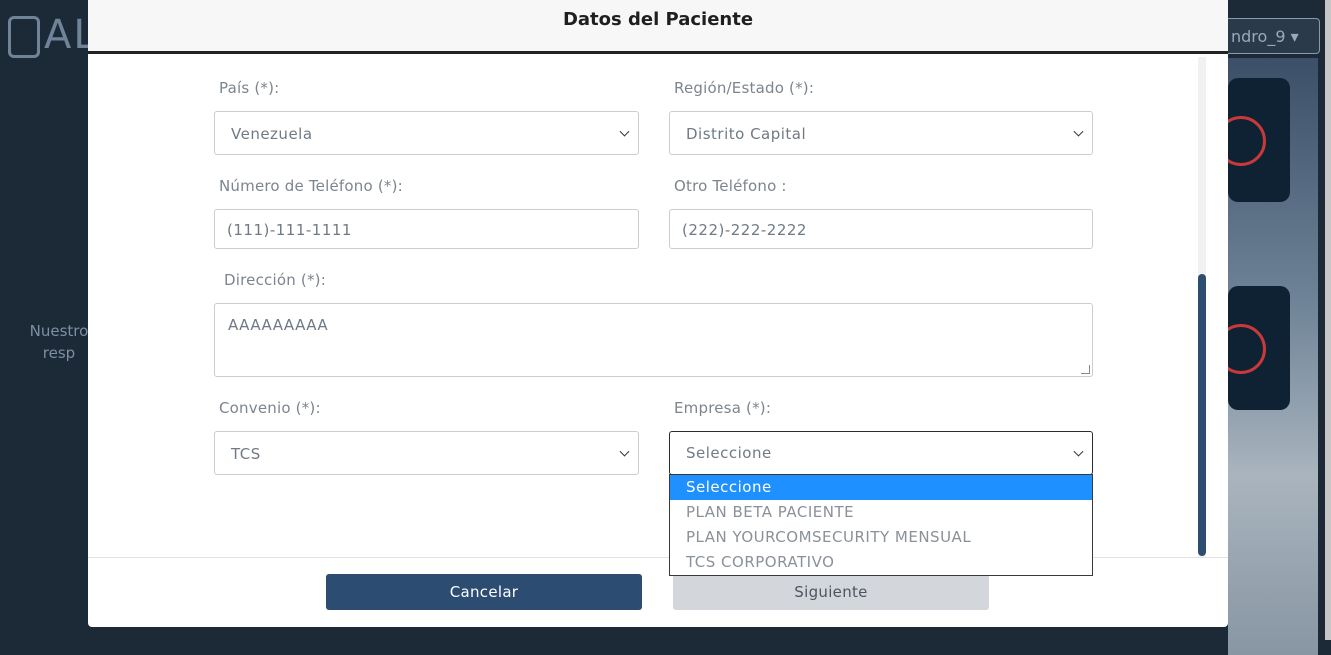 The width and height of the screenshot is (1331, 655). Describe the element at coordinates (658, 19) in the screenshot. I see `modal-title: Datos del Paciente` at that location.